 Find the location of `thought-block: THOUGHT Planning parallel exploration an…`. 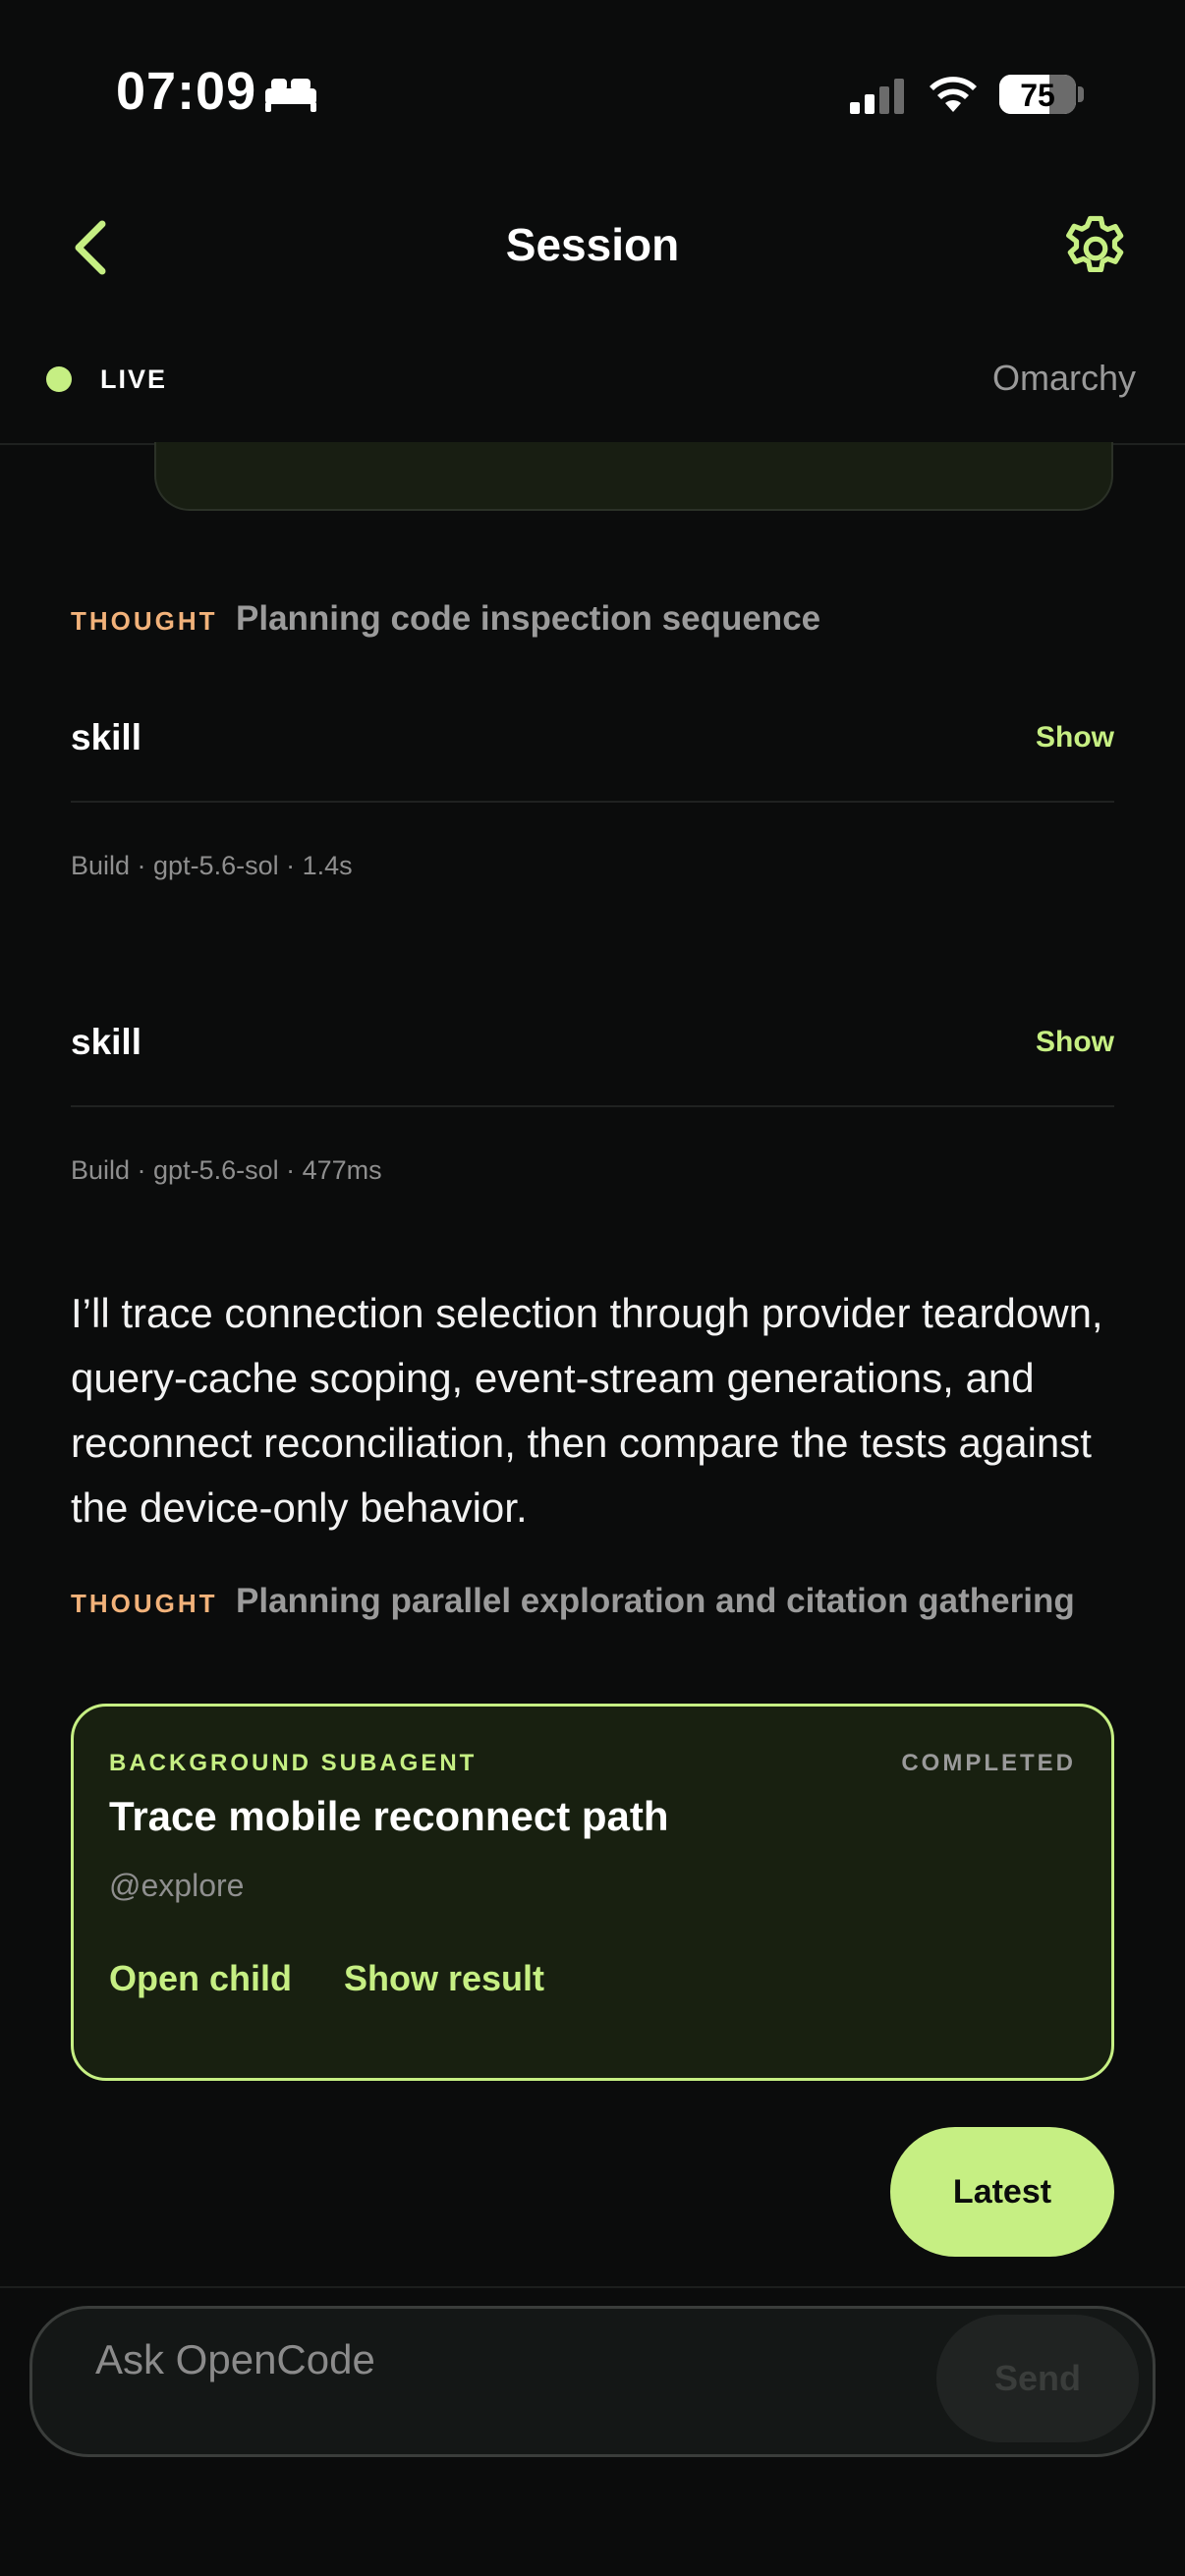

thought-block: THOUGHT Planning parallel exploration an… is located at coordinates (577, 1605).